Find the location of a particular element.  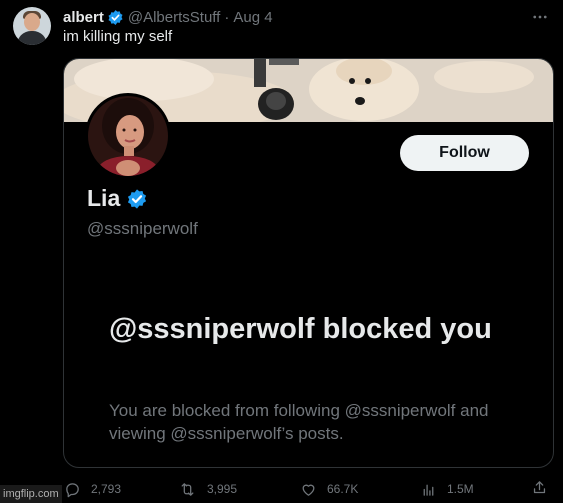

author-name: albert is located at coordinates (83, 17).